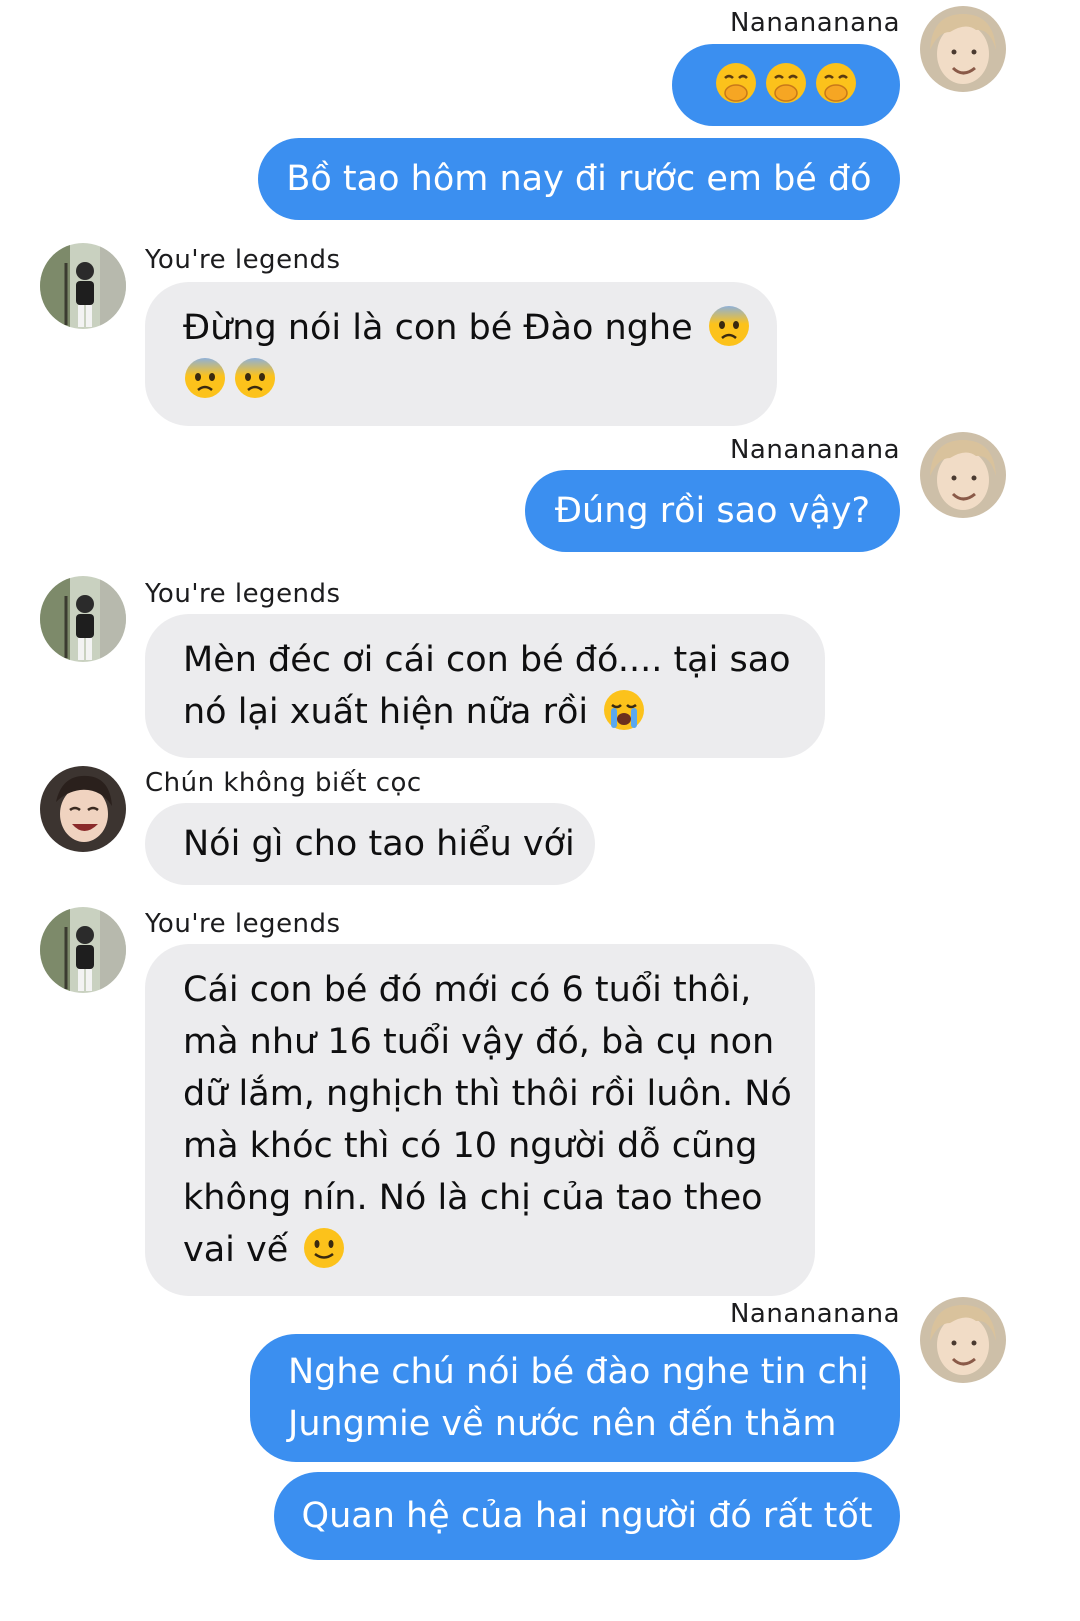 Image resolution: width=1080 pixels, height=1621 pixels. What do you see at coordinates (283, 783) in the screenshot?
I see `sender-name: Chún không biết cọc` at bounding box center [283, 783].